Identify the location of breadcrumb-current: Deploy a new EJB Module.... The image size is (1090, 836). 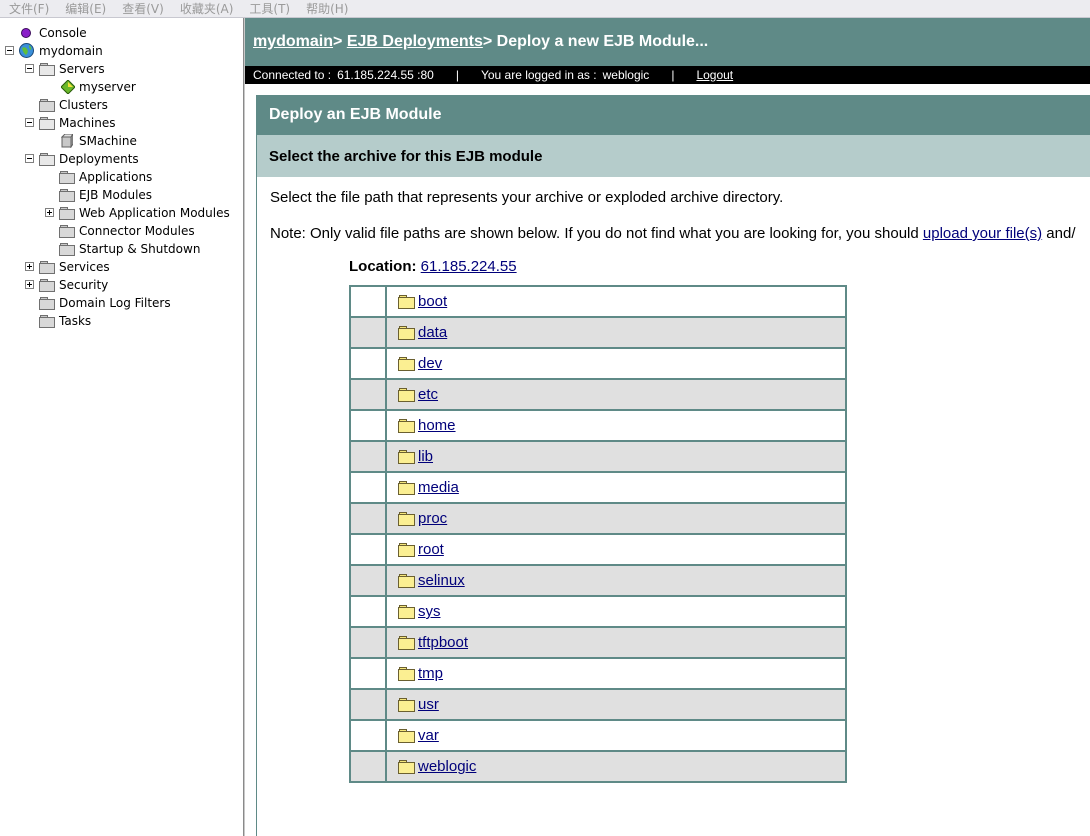
(602, 41).